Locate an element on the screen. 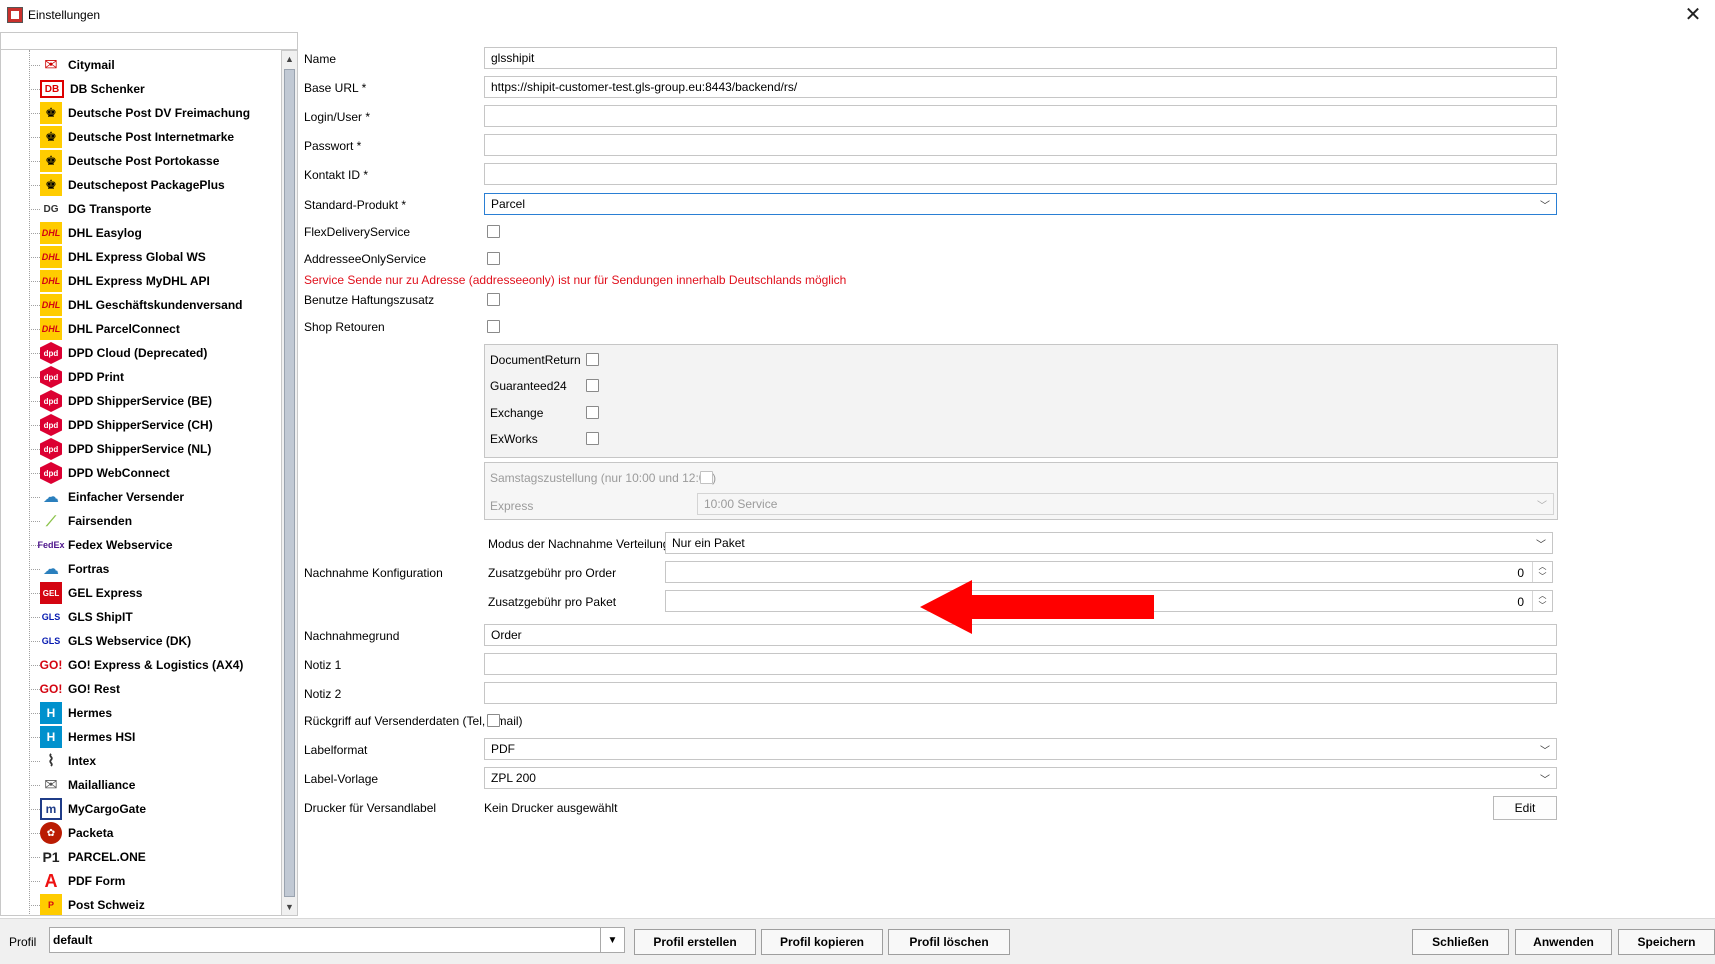 This screenshot has width=1715, height=964. addressee-checkbox is located at coordinates (493, 258).